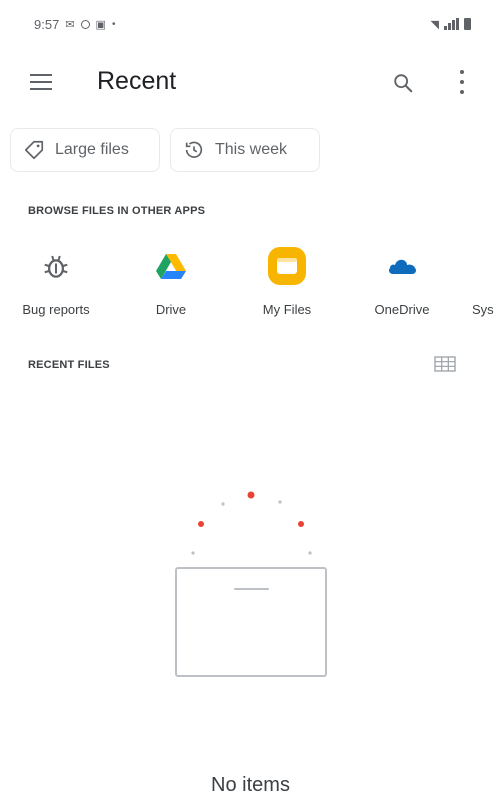 This screenshot has height=803, width=501. I want to click on empty-state-illustration, so click(251, 584).